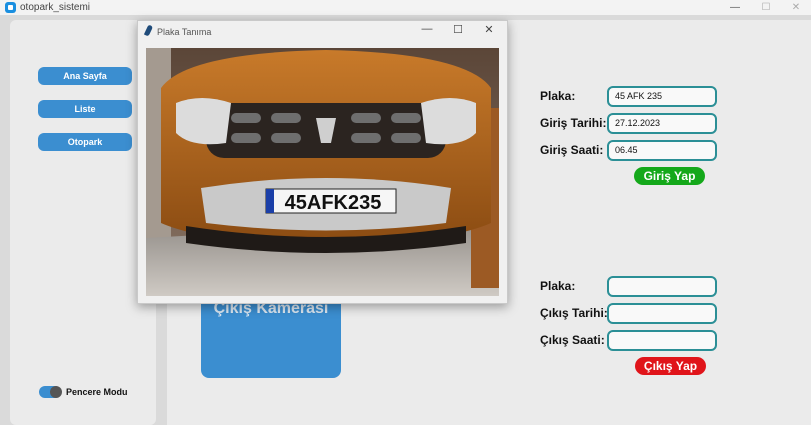 Image resolution: width=811 pixels, height=425 pixels. I want to click on close-button: ✕, so click(796, 7).